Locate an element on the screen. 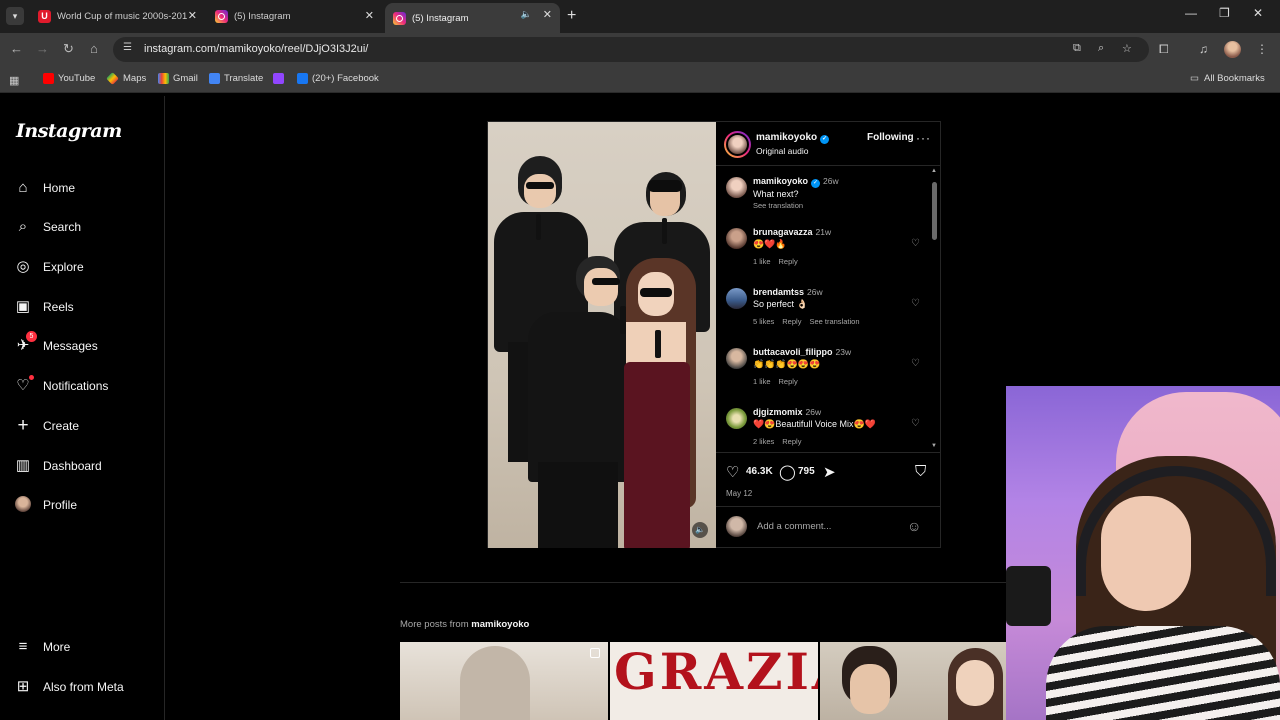 Image resolution: width=1280 pixels, height=720 pixels. apps-grid-icon: ▦ is located at coordinates (14, 80).